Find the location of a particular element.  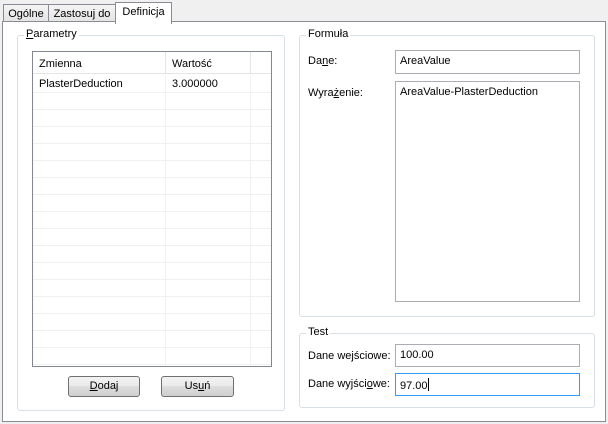

column-header-wartosc: Wartość is located at coordinates (208, 63).